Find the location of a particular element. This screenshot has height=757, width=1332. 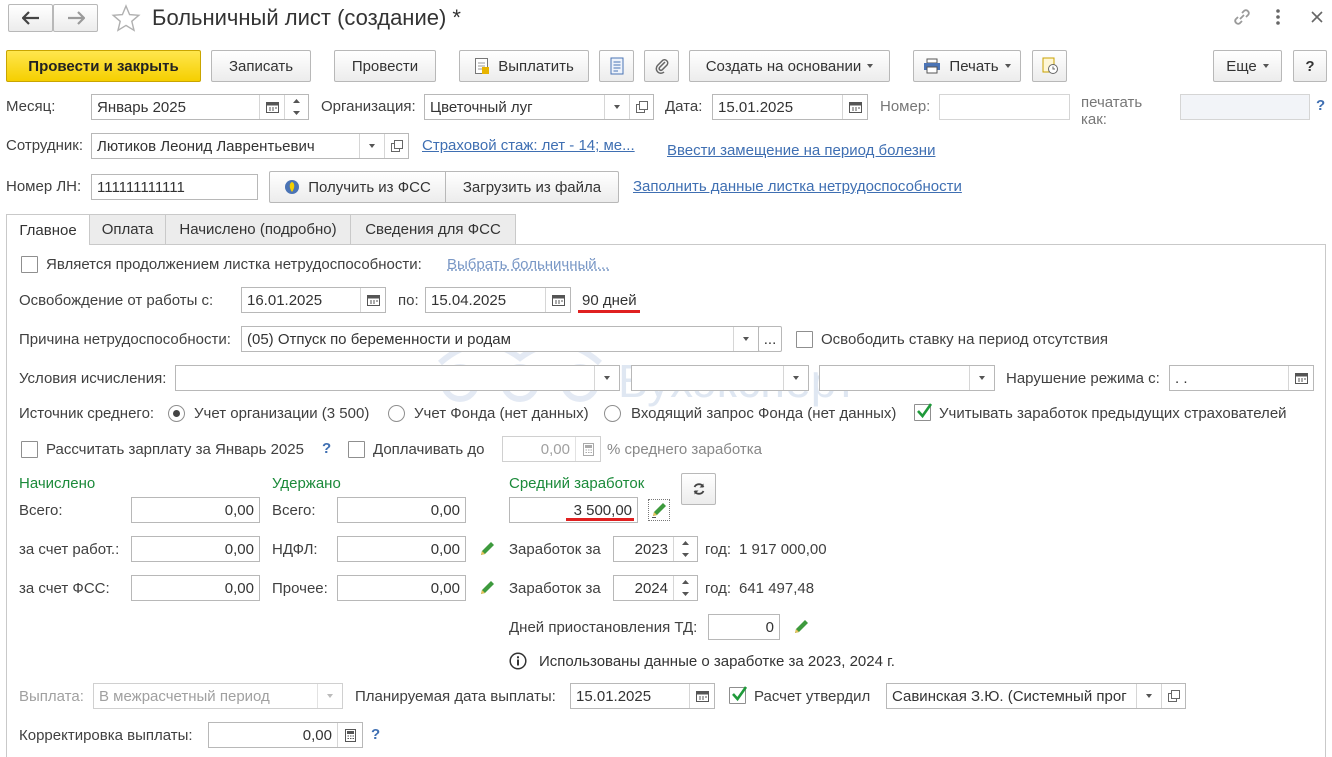

reason-dropdown-button is located at coordinates (745, 339).